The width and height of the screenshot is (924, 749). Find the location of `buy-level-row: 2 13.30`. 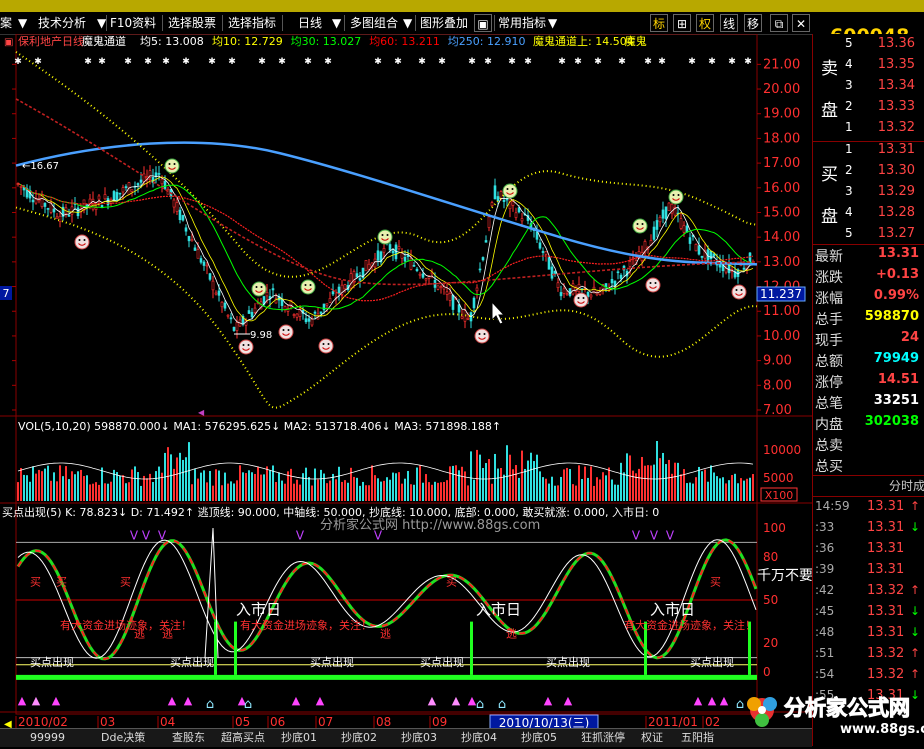

buy-level-row: 2 13.30 is located at coordinates (868, 173).